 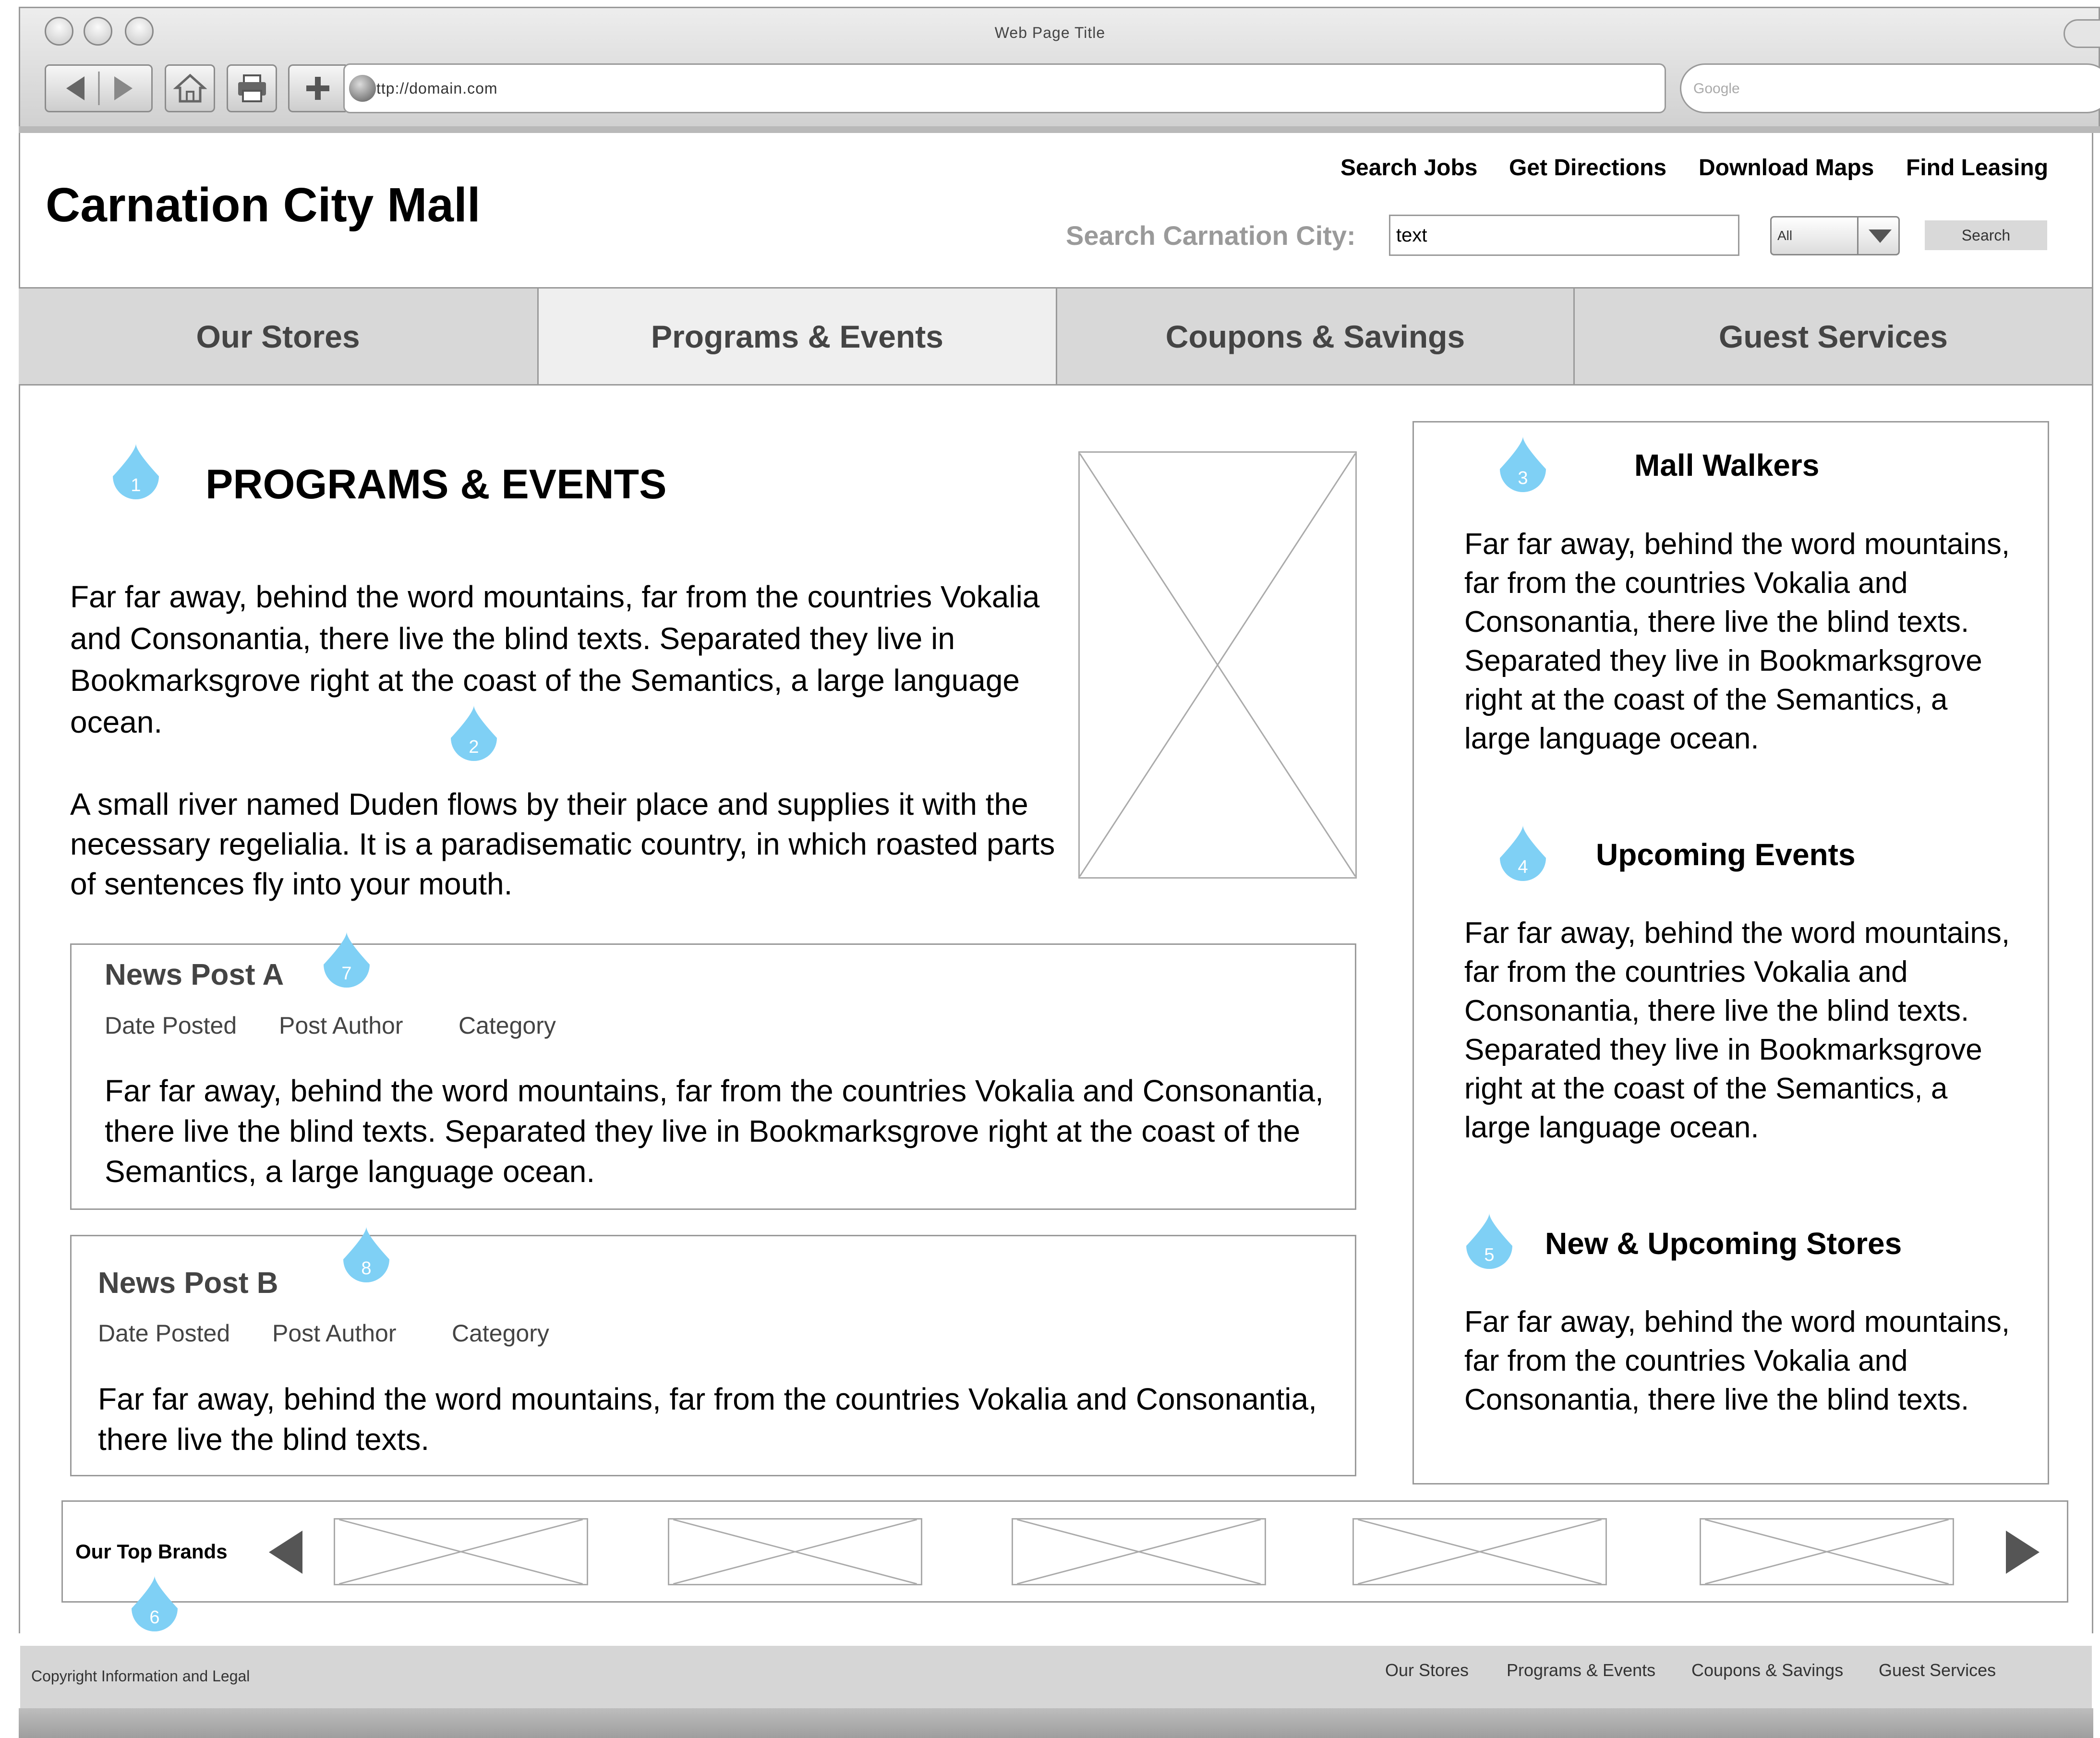 What do you see at coordinates (1523, 854) in the screenshot?
I see `callout-marker: 4` at bounding box center [1523, 854].